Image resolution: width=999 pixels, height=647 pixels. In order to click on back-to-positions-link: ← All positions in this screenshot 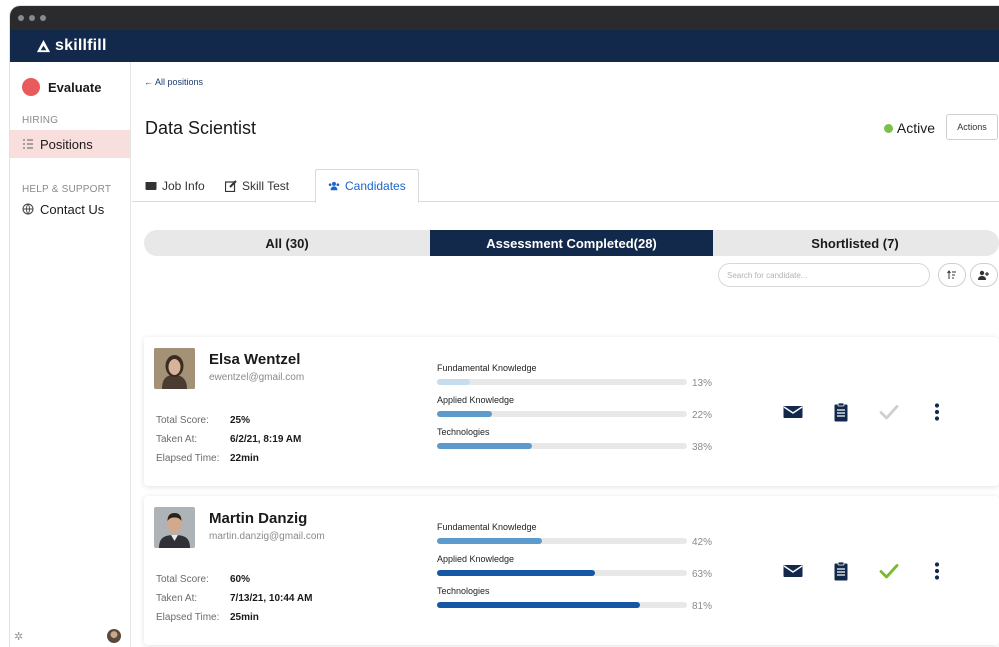, I will do `click(173, 82)`.